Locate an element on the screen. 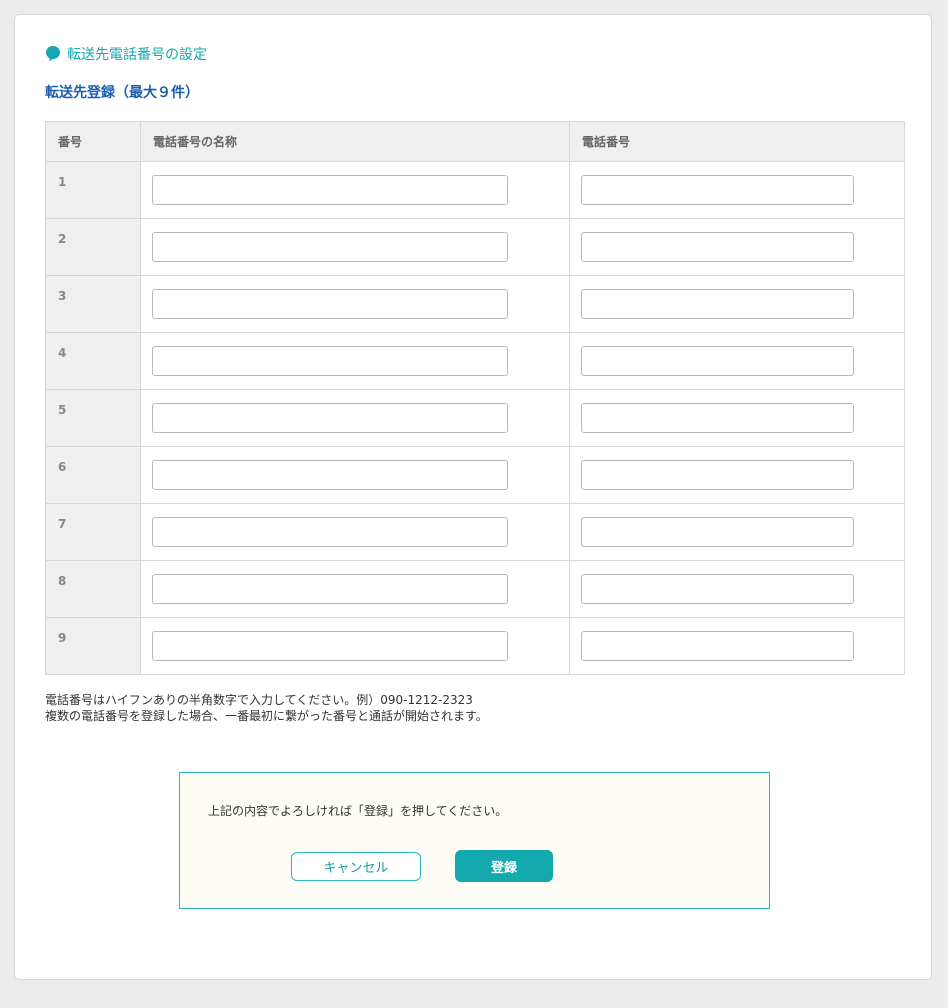  table-row: 9 is located at coordinates (475, 646).